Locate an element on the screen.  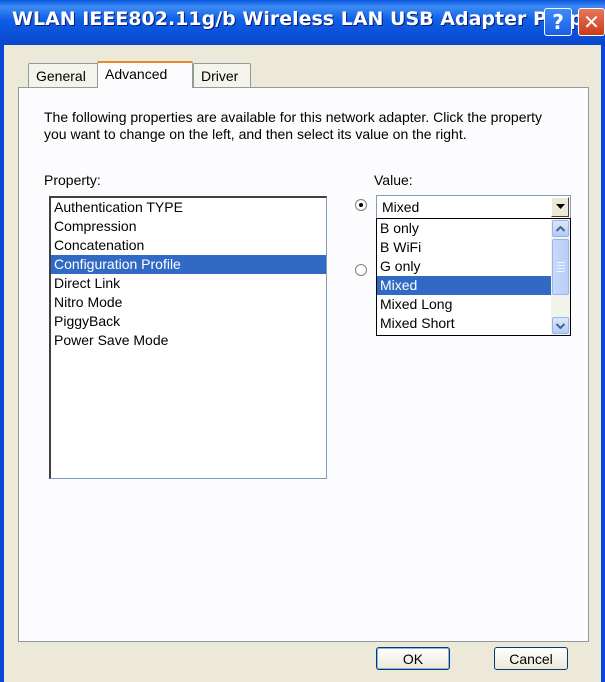
option-mixed-short: Mixed Short is located at coordinates (466, 323).